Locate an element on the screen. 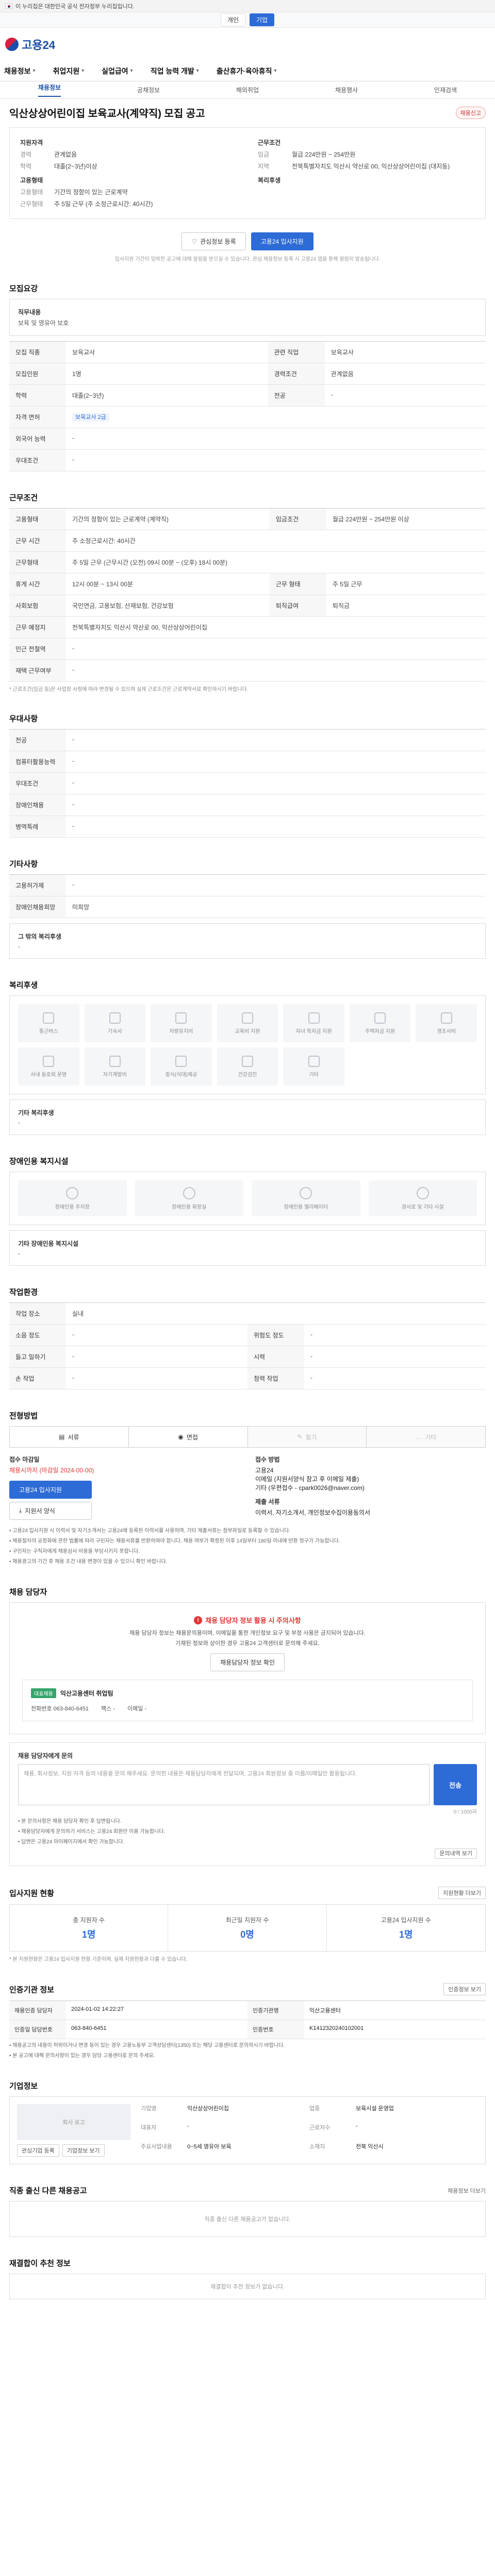 Image resolution: width=495 pixels, height=2576 pixels. document-icon: ▤ is located at coordinates (62, 1436).